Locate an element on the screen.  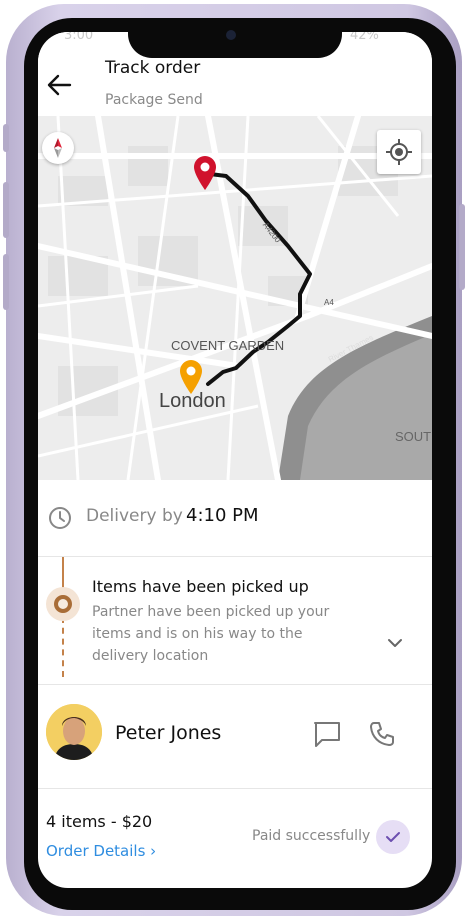
timeline-dashed-line is located at coordinates (63, 647).